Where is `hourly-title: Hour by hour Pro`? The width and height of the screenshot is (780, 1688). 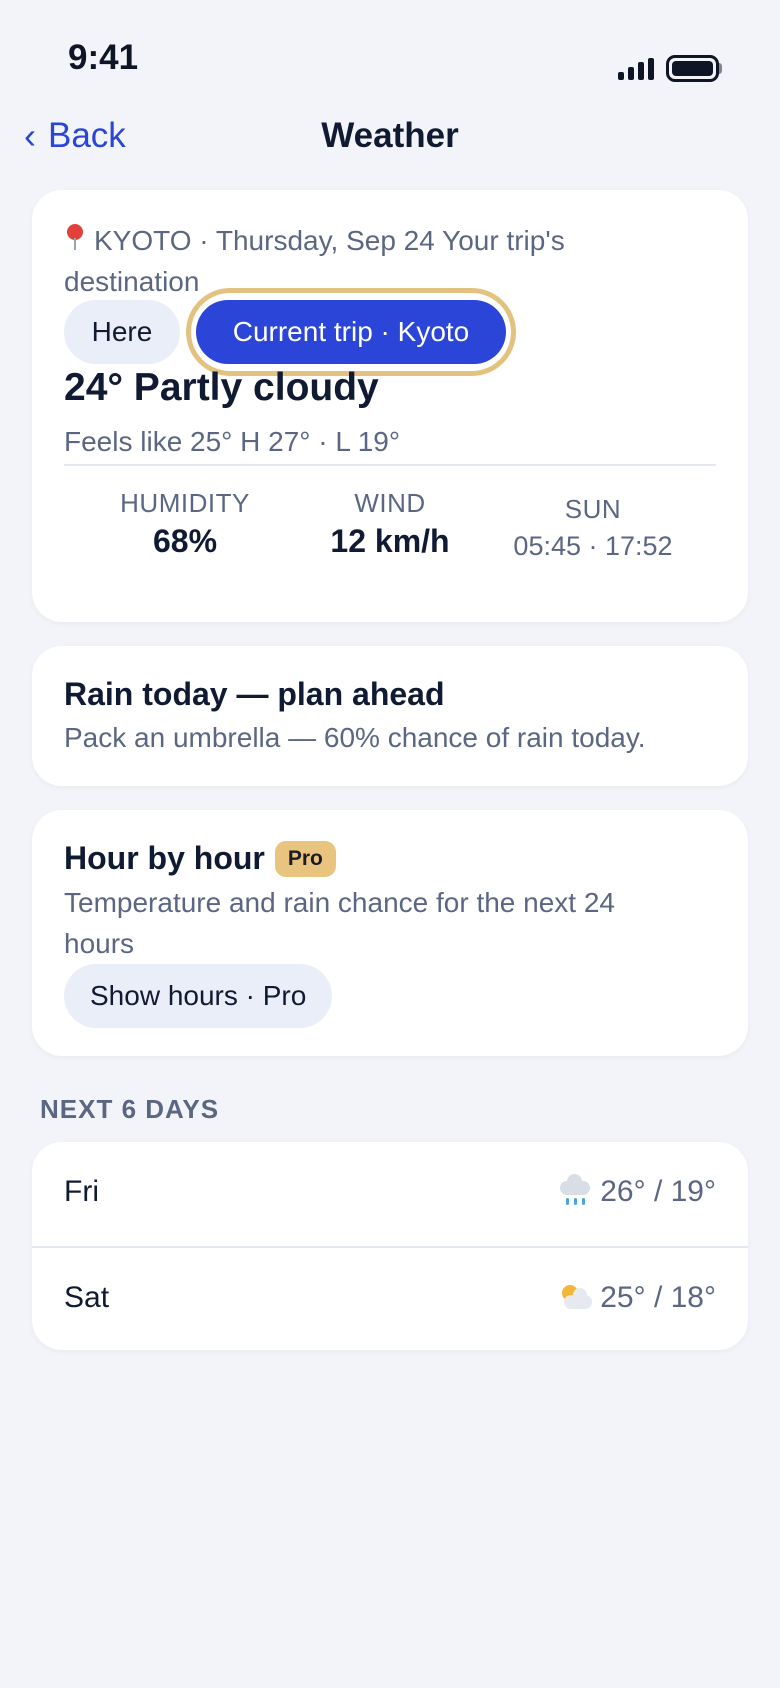 hourly-title: Hour by hour Pro is located at coordinates (200, 858).